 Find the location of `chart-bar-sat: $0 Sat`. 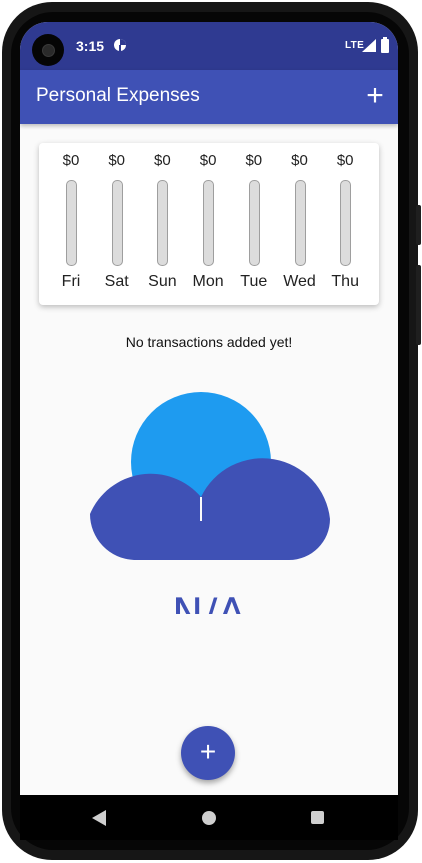

chart-bar-sat: $0 Sat is located at coordinates (117, 224).